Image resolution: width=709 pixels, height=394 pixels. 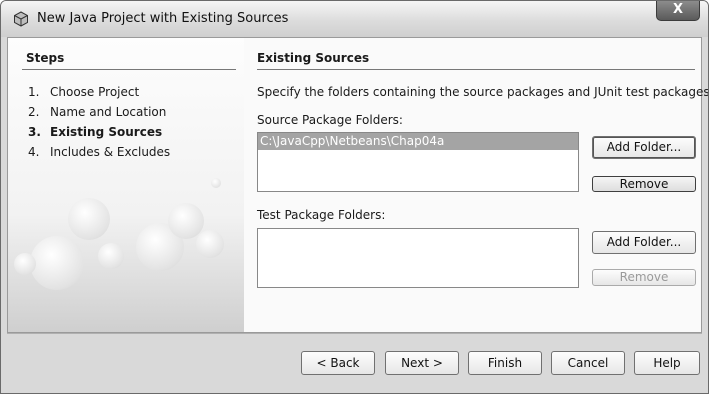 I want to click on title-bar: New Java Project with Existing Sources X, so click(x=354, y=19).